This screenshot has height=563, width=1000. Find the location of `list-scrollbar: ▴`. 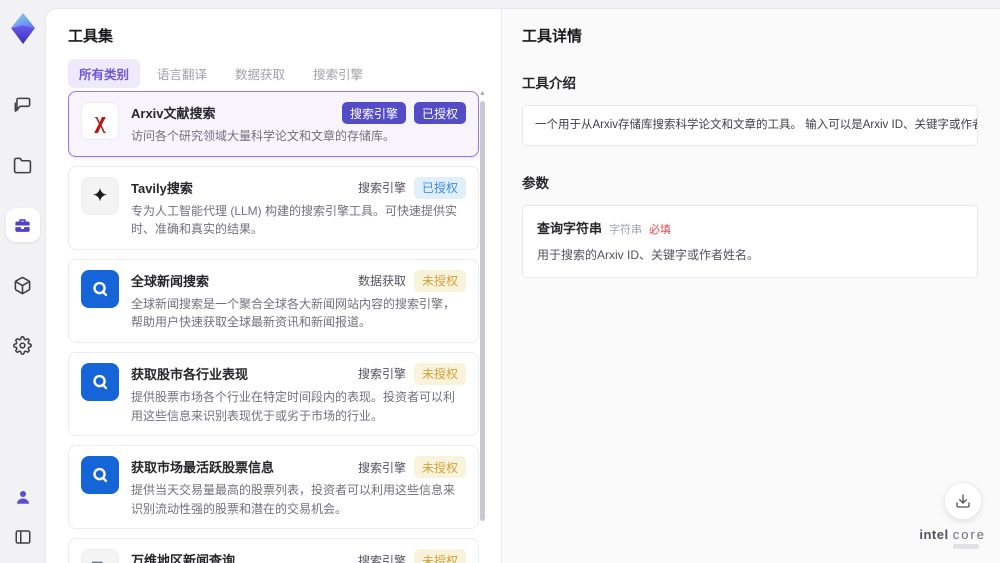

list-scrollbar: ▴ is located at coordinates (482, 324).